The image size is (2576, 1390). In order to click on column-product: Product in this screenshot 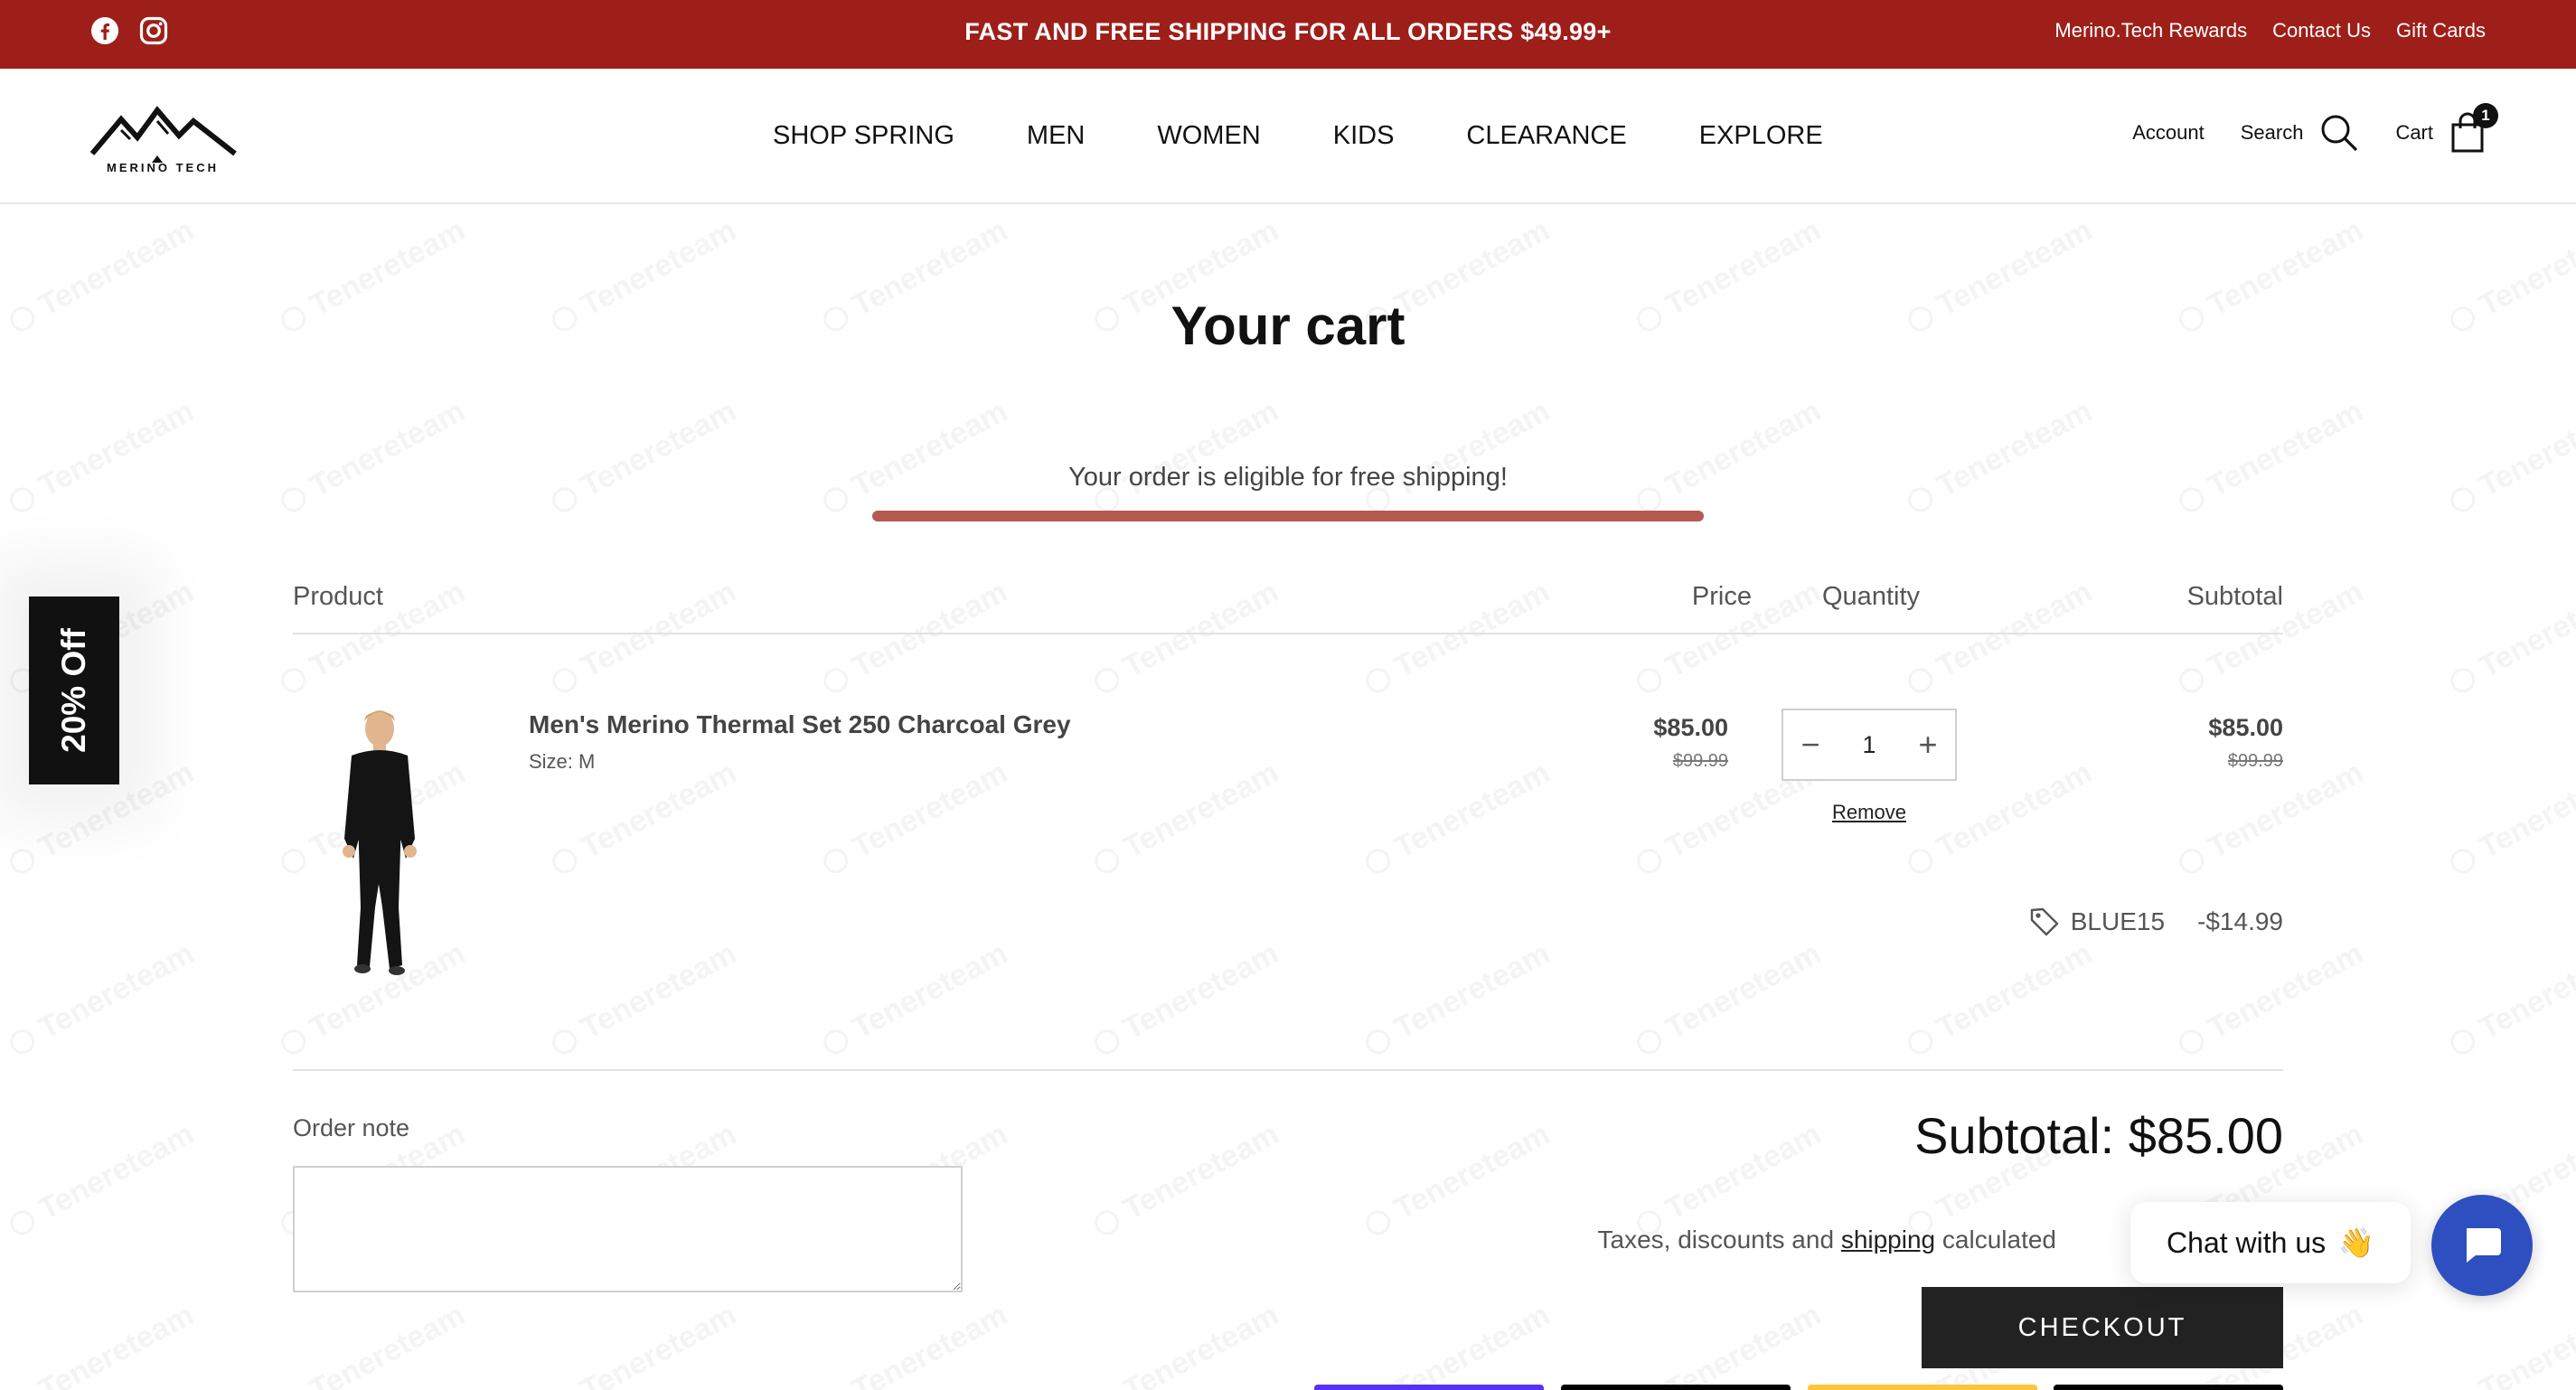, I will do `click(338, 596)`.